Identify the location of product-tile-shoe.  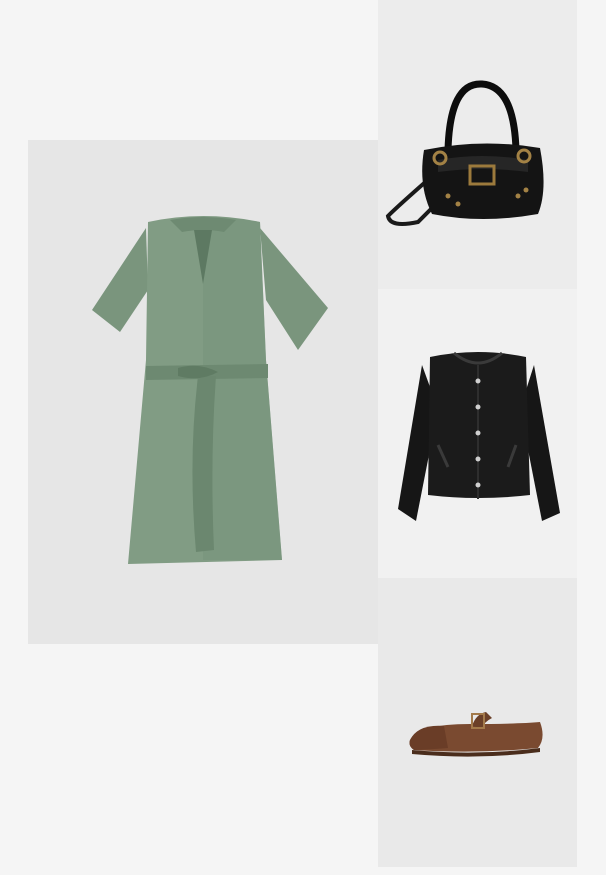
(477, 722).